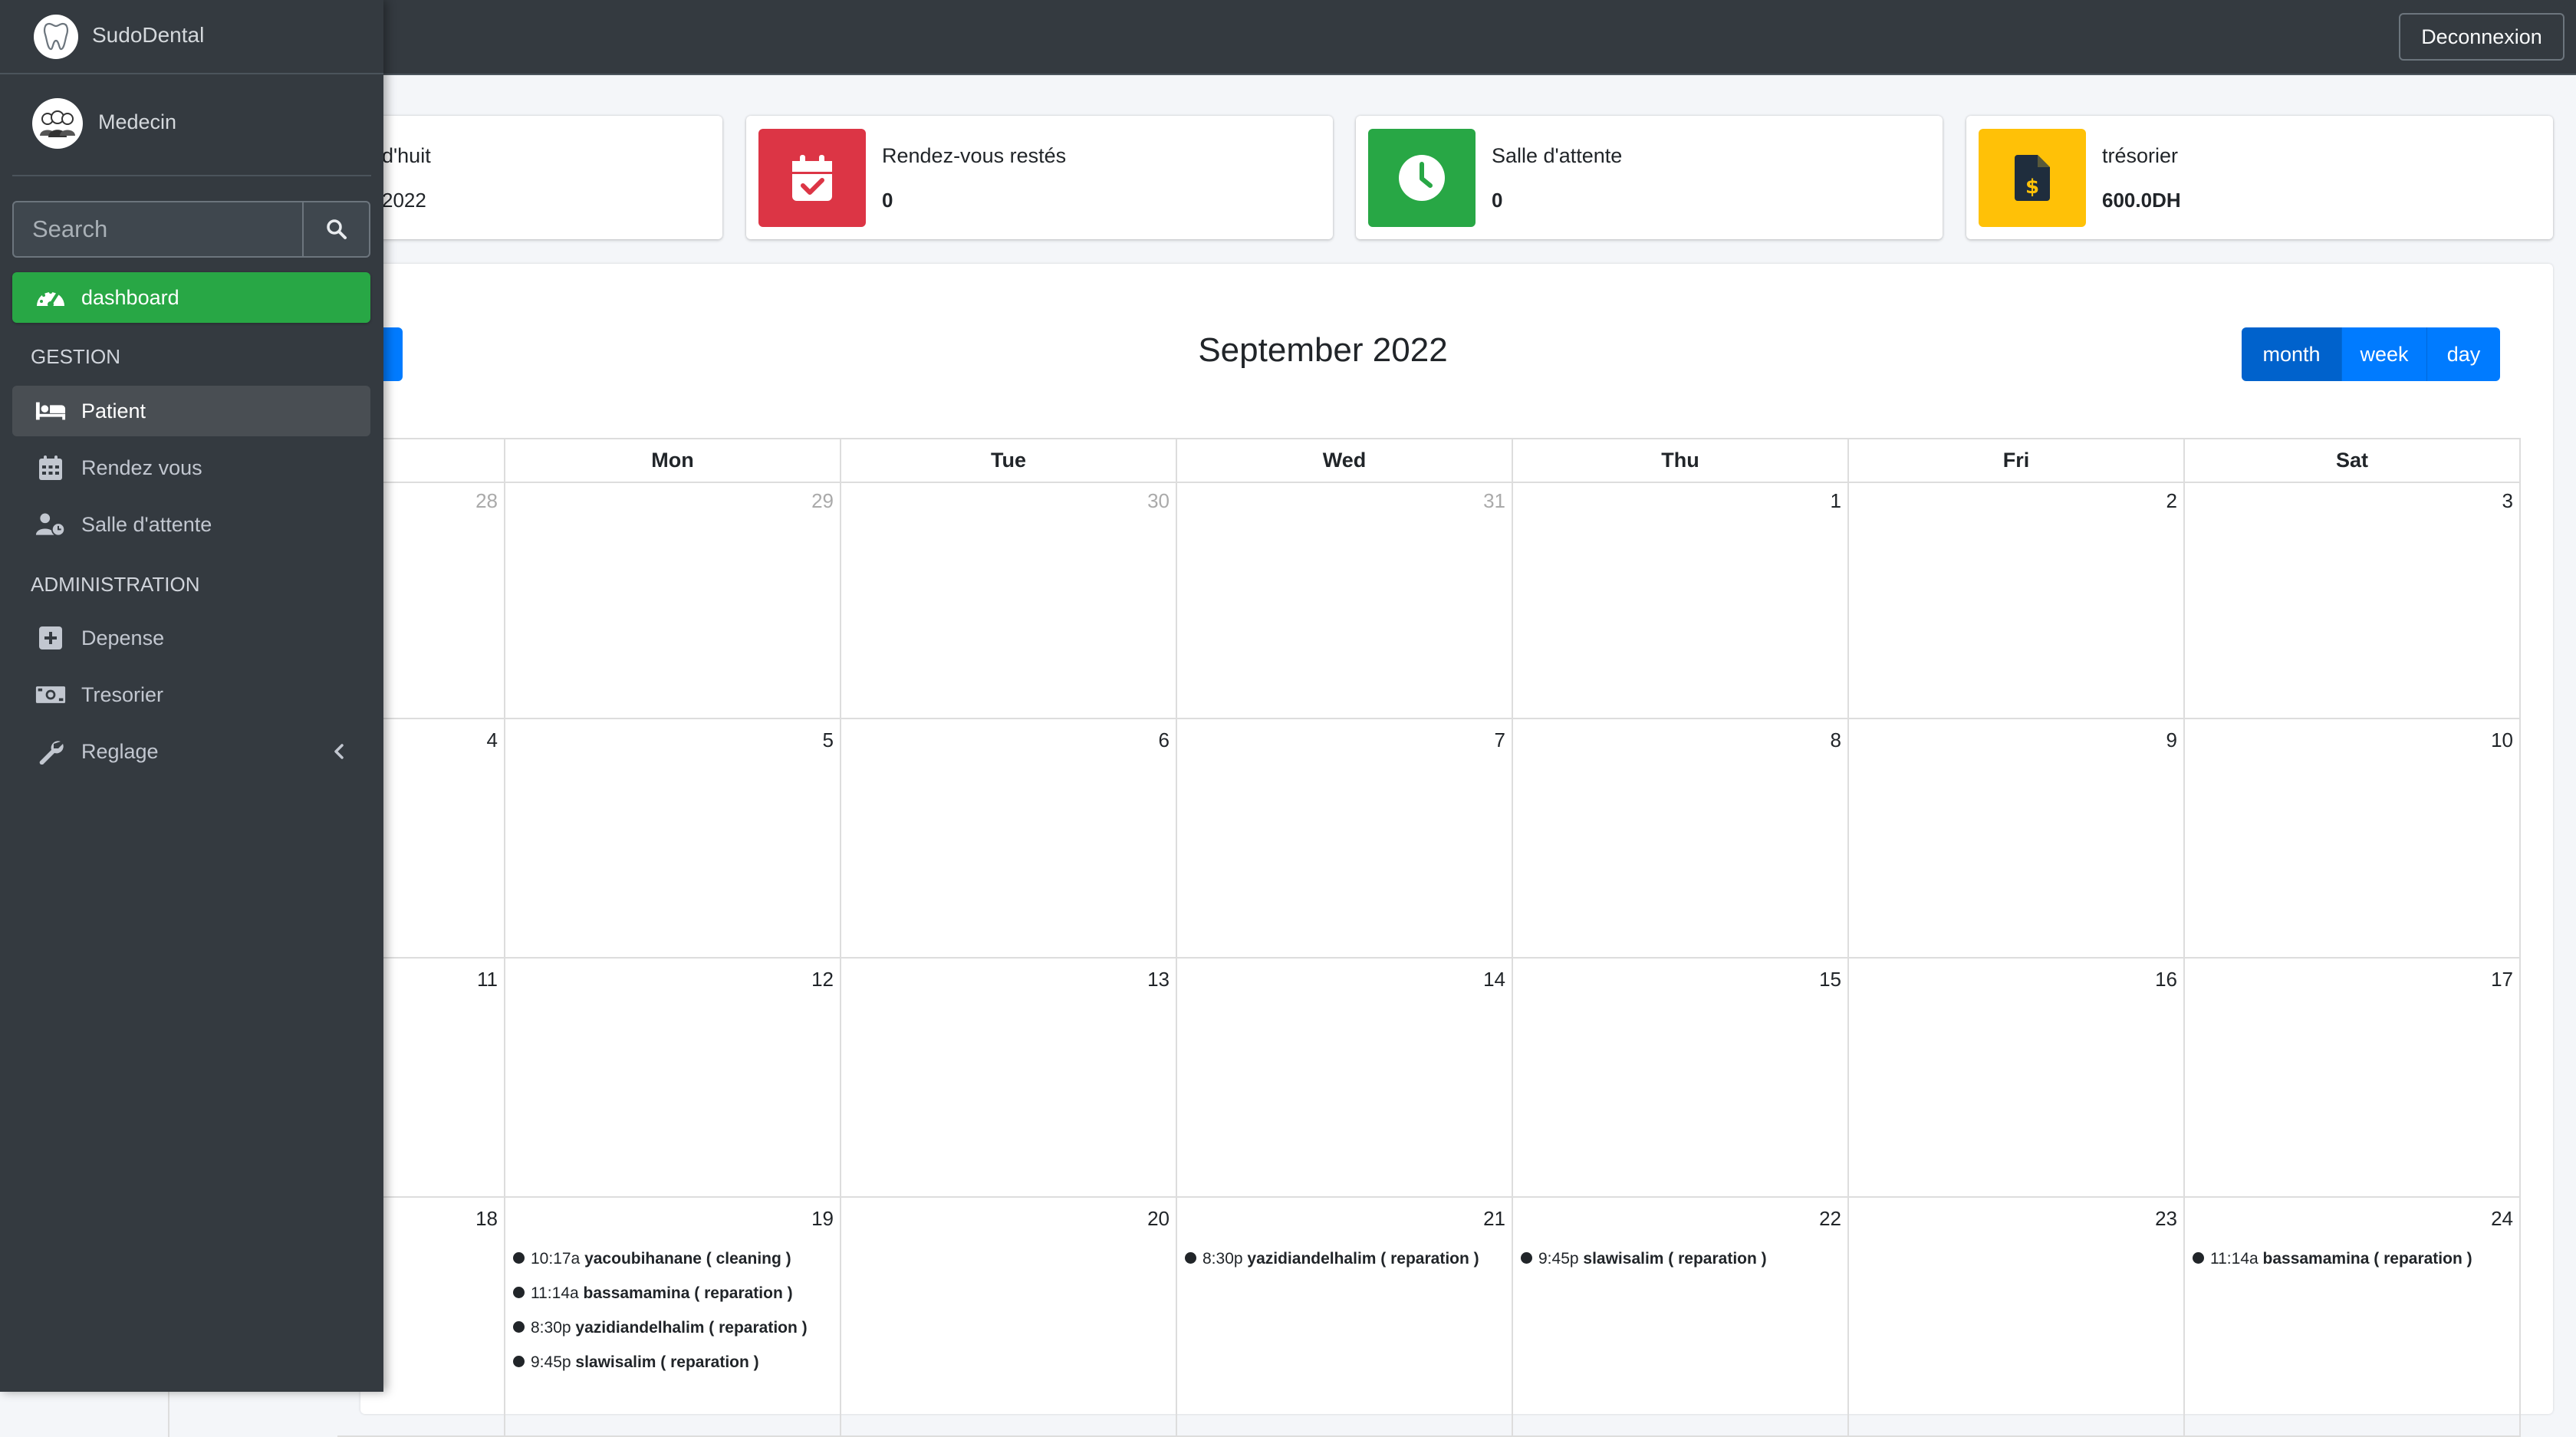 This screenshot has height=1437, width=2576. What do you see at coordinates (487, 979) in the screenshot?
I see `day-number: 11` at bounding box center [487, 979].